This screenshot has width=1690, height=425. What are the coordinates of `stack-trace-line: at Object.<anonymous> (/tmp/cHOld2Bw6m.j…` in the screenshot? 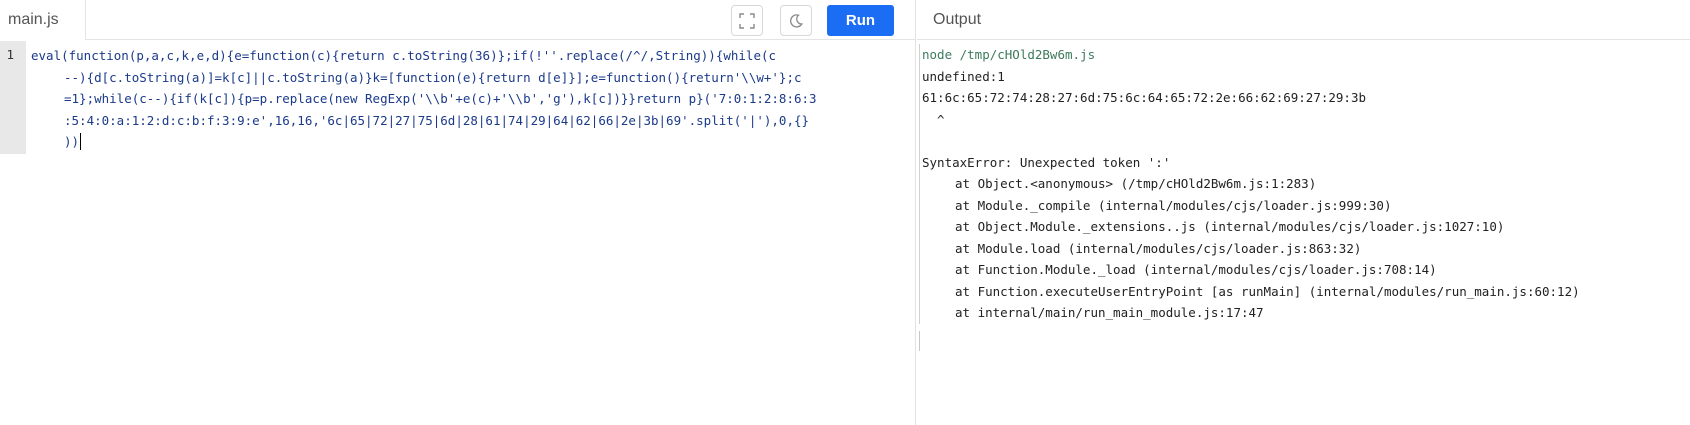 It's located at (1136, 183).